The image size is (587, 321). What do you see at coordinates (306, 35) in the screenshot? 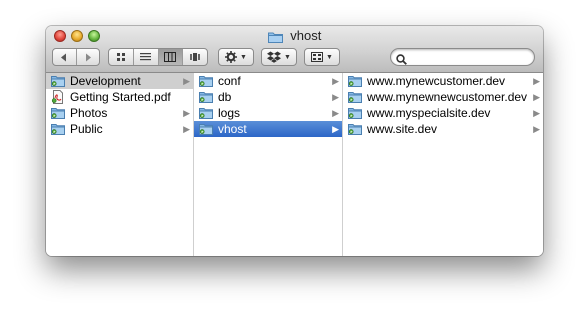
I see `window-title: vhost` at bounding box center [306, 35].